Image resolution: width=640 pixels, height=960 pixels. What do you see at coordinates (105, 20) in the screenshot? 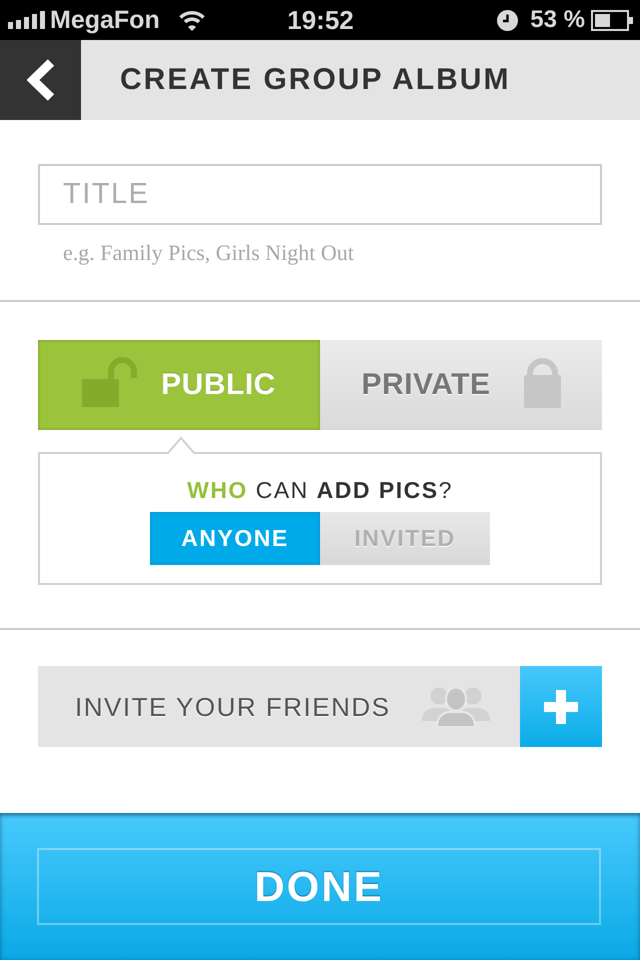
I see `carrier-name: MegaFon` at bounding box center [105, 20].